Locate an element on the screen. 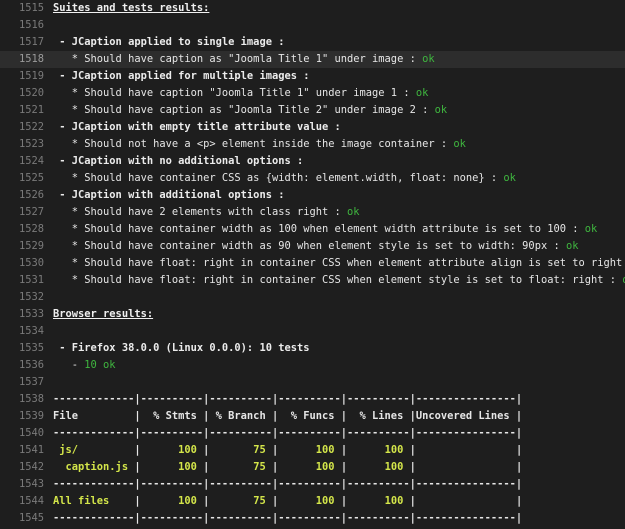 This screenshot has height=529, width=625. line-content: - Firefox 38.0.0 (Linux 0.0.0): 10 tests is located at coordinates (334, 348).